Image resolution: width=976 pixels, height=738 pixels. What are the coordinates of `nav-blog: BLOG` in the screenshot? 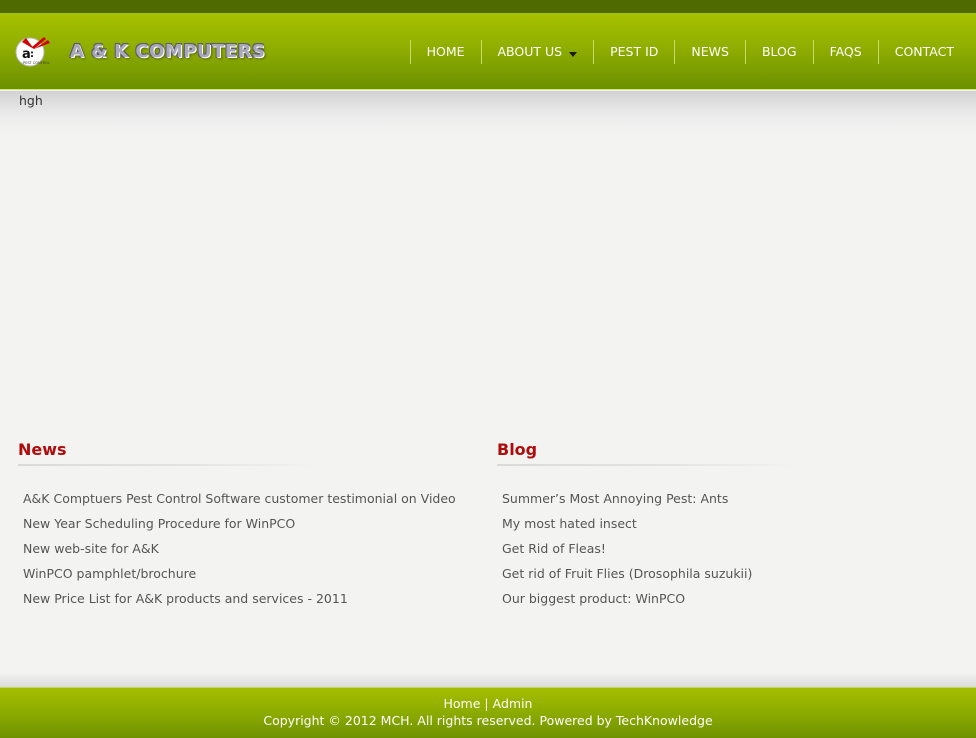 It's located at (778, 52).